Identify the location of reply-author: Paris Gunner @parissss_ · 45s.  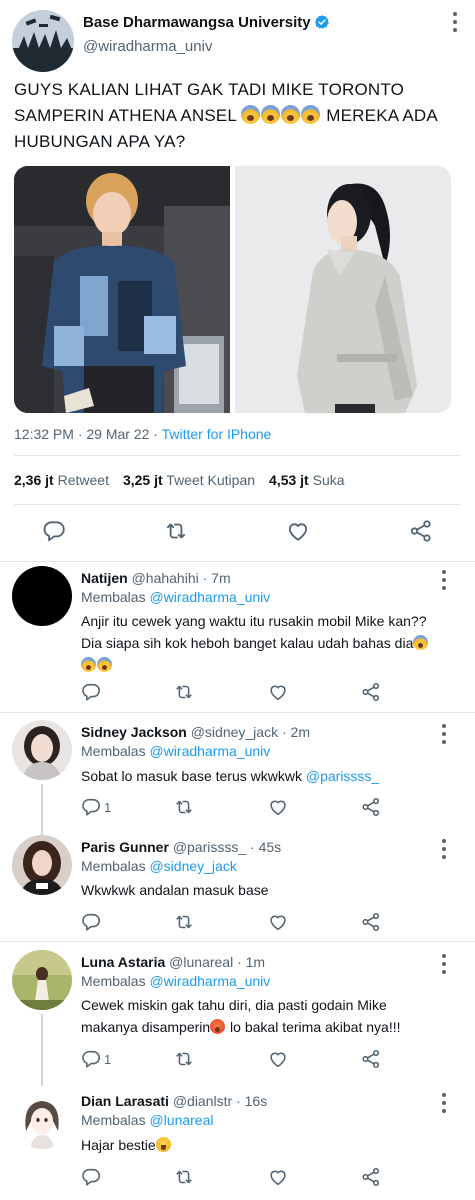
(181, 847).